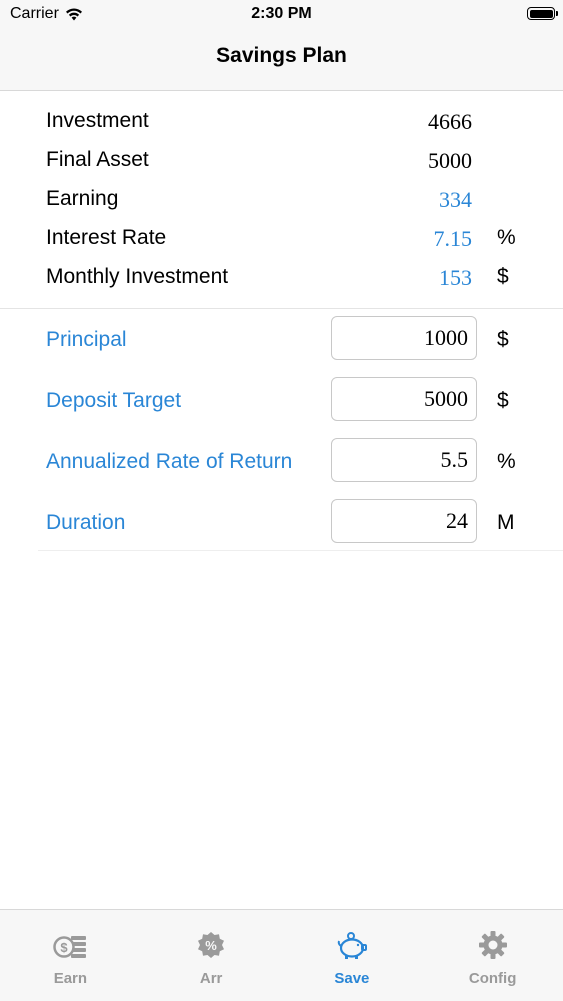  I want to click on result-label: Final Asset, so click(97, 159).